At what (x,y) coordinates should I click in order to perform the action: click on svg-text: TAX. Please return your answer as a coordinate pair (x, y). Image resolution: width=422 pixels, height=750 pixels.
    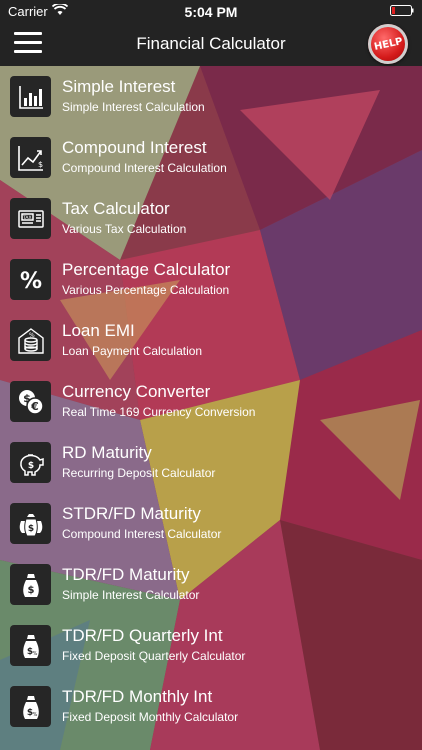
    Looking at the image, I should click on (27, 218).